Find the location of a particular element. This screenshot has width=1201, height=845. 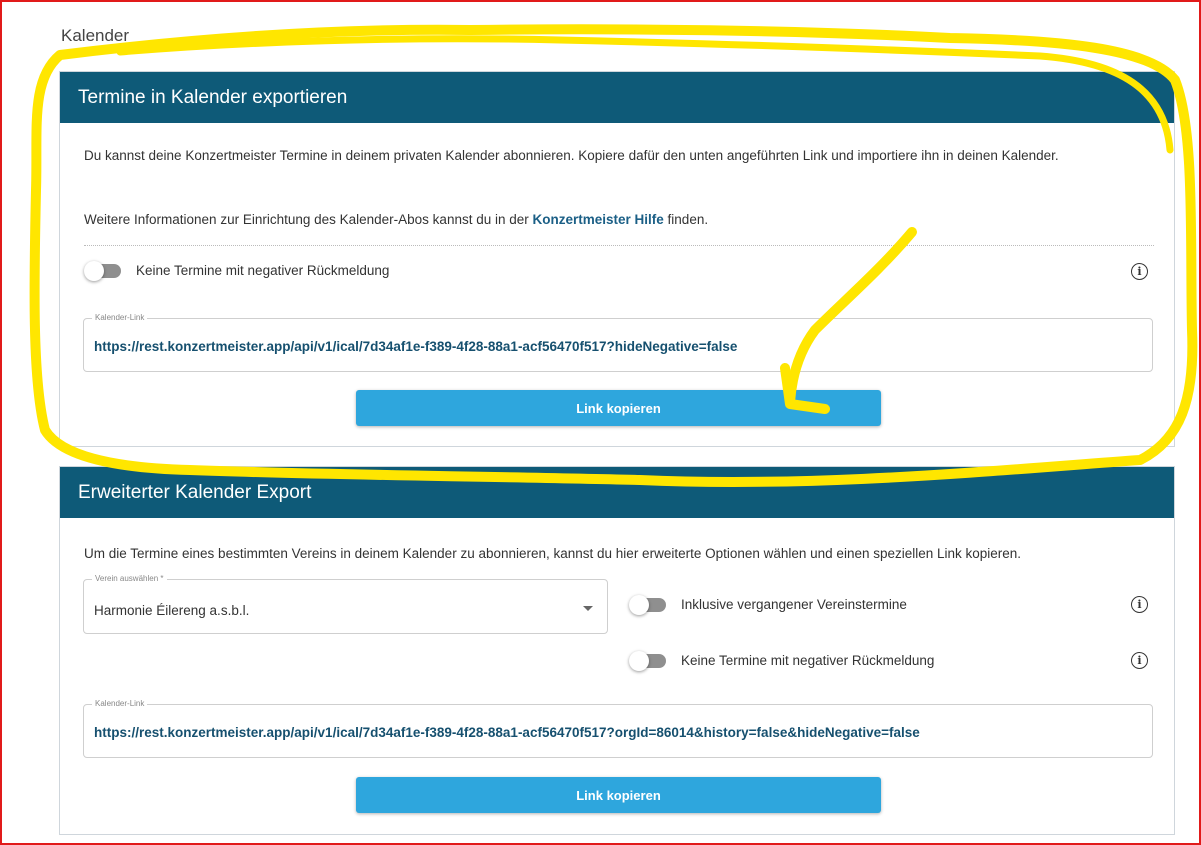

help-link: Konzertmeister Hilfe is located at coordinates (598, 219).